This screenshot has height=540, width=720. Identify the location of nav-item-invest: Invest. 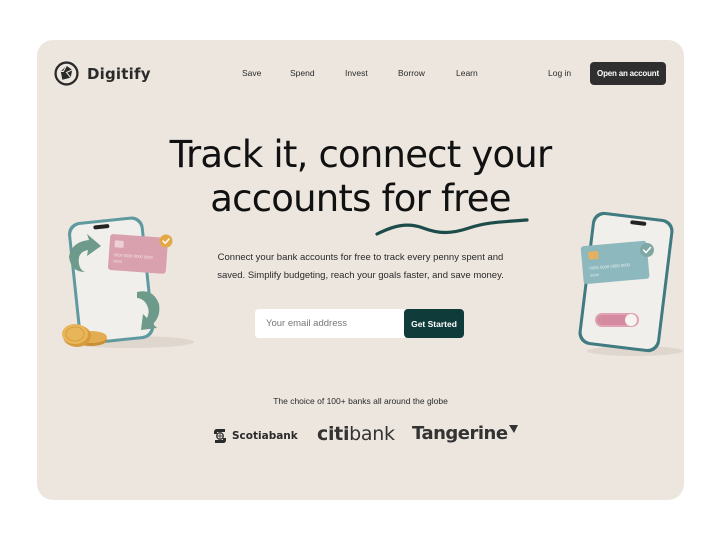
(356, 73).